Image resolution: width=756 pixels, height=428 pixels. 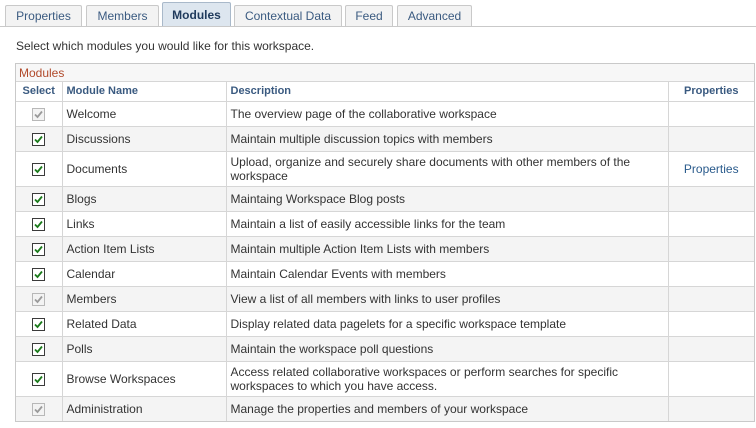 What do you see at coordinates (288, 16) in the screenshot?
I see `tab-contextual-data: Contextual Data` at bounding box center [288, 16].